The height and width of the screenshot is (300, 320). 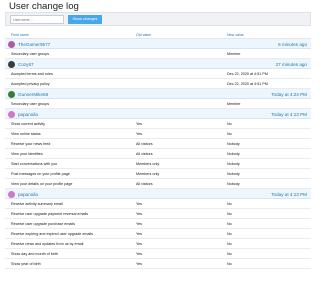 What do you see at coordinates (158, 64) in the screenshot?
I see `group-header: Cozy67 27 minutes ago` at bounding box center [158, 64].